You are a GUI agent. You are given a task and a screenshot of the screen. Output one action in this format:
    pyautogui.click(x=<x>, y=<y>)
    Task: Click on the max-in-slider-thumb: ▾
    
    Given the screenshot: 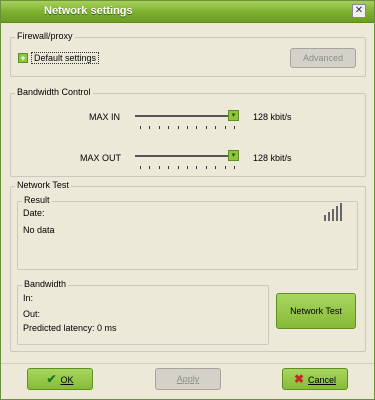 What is the action you would take?
    pyautogui.click(x=233, y=115)
    